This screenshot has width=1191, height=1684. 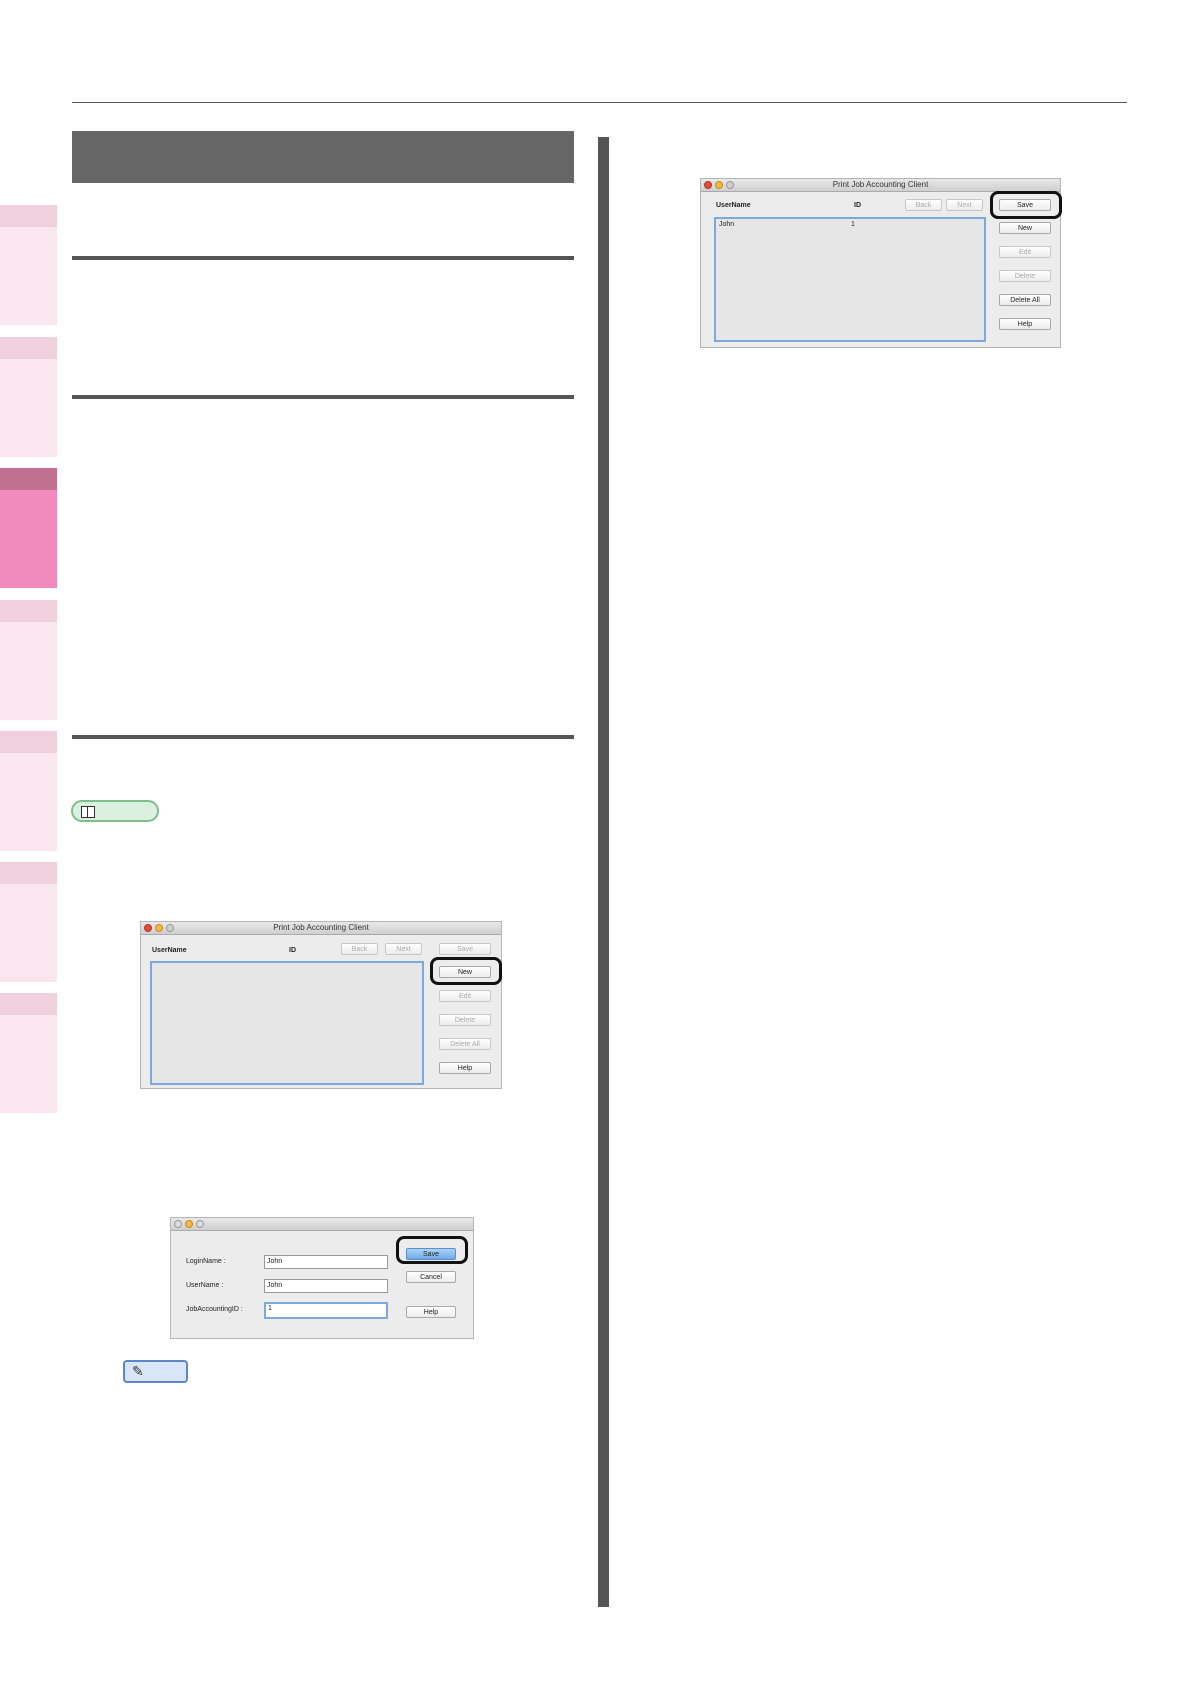 What do you see at coordinates (205, 1285) in the screenshot?
I see `username-label: UserName :` at bounding box center [205, 1285].